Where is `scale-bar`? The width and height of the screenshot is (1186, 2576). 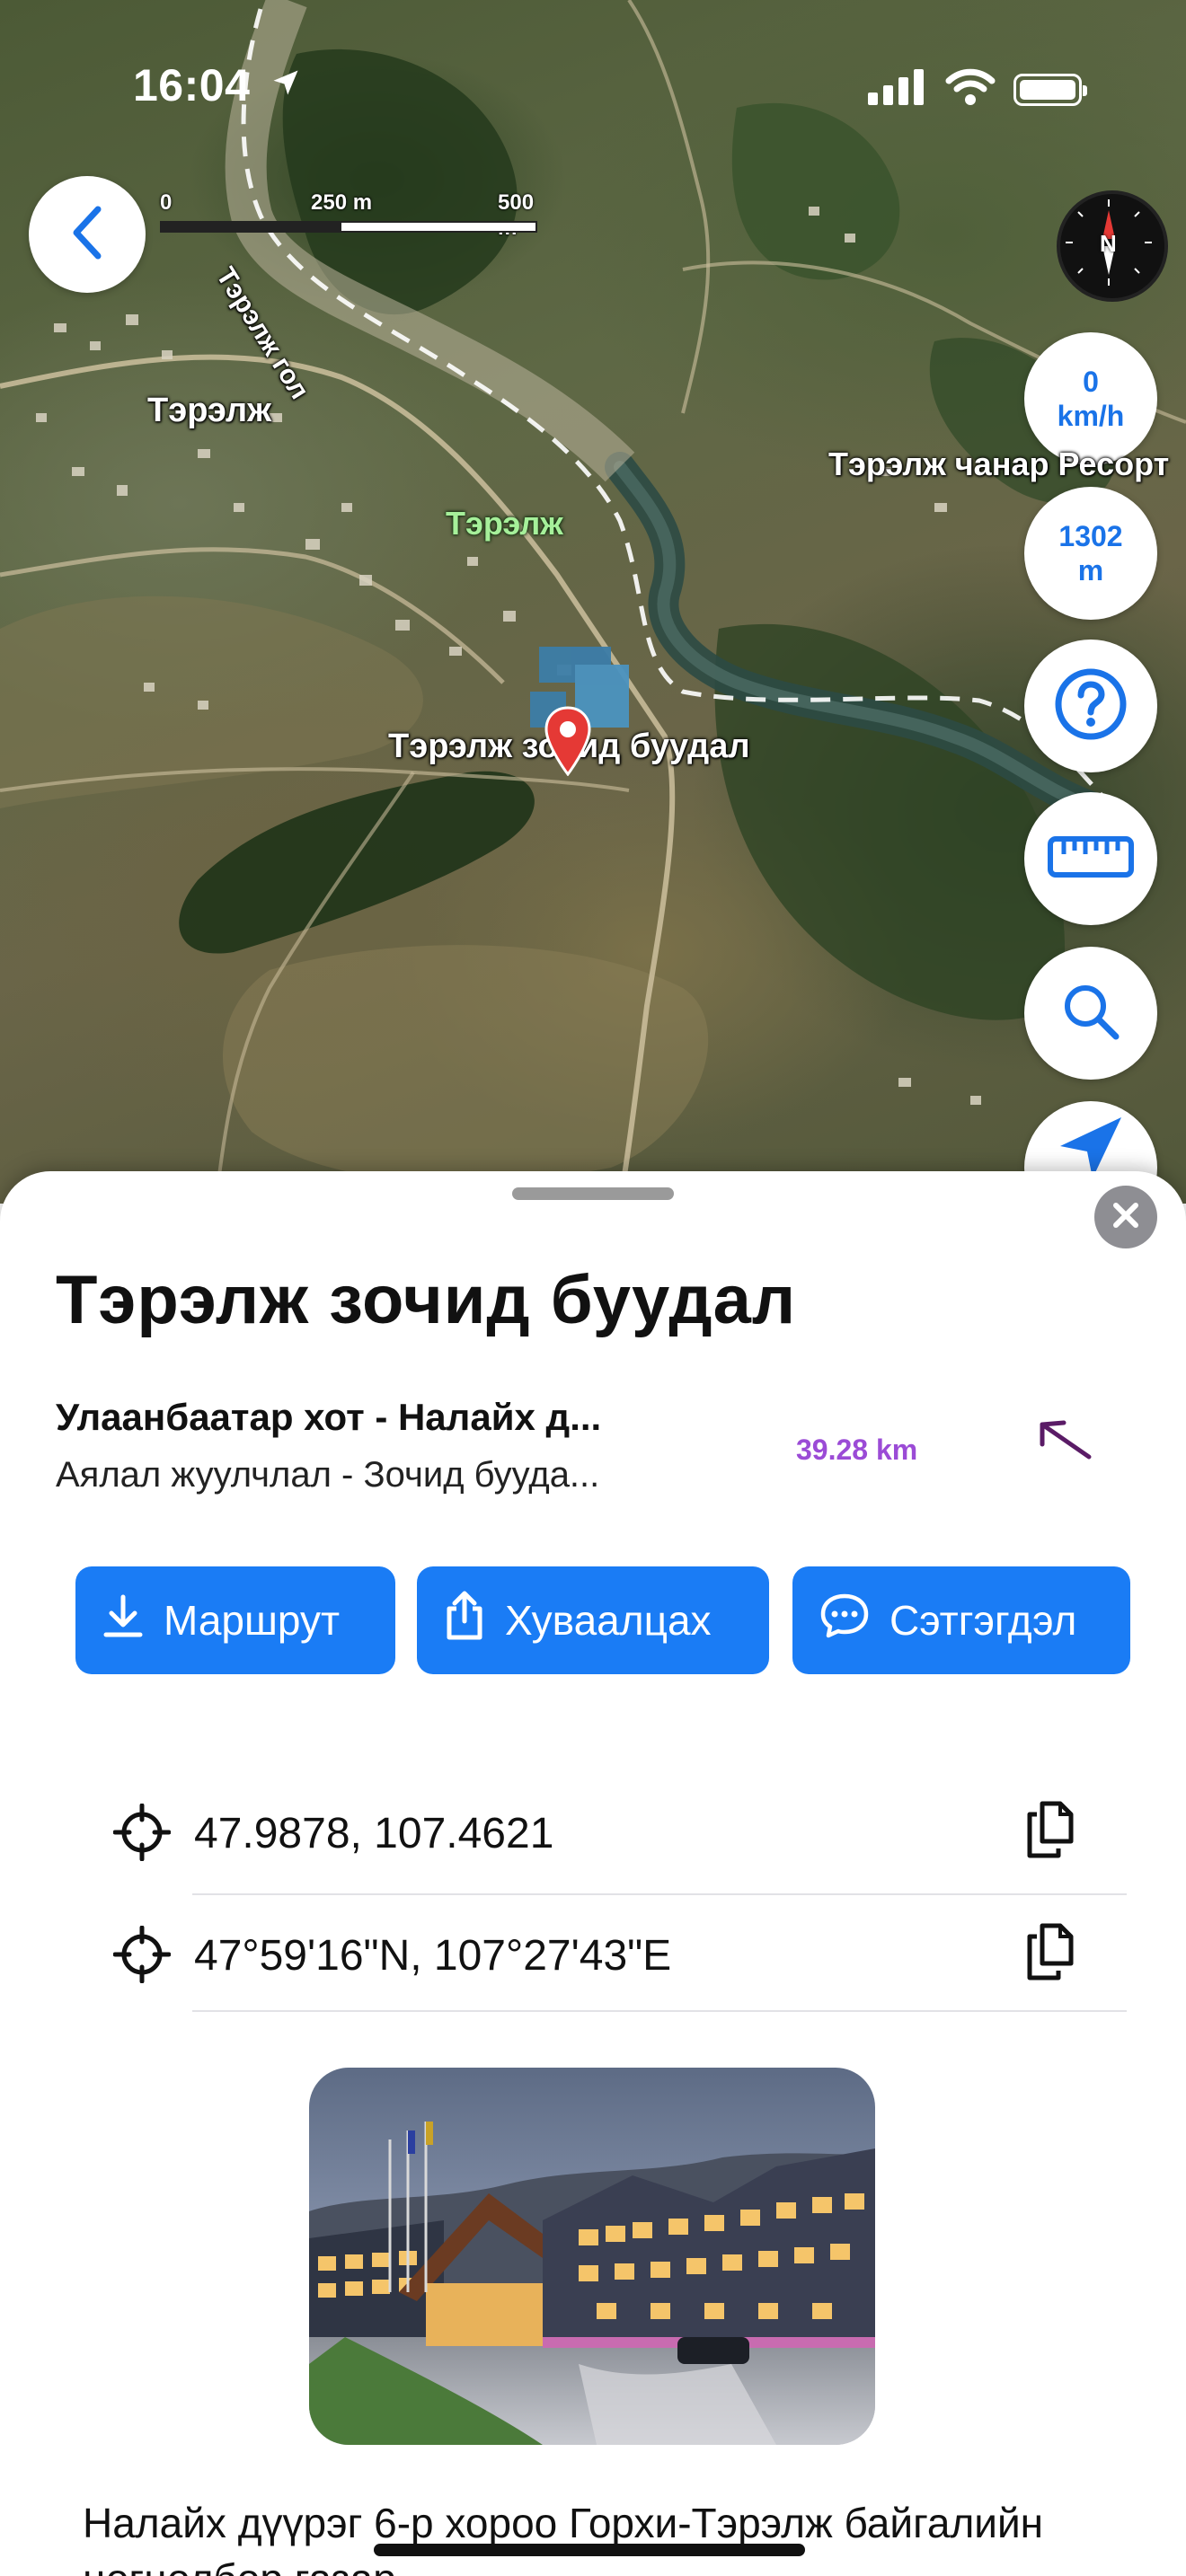 scale-bar is located at coordinates (348, 227).